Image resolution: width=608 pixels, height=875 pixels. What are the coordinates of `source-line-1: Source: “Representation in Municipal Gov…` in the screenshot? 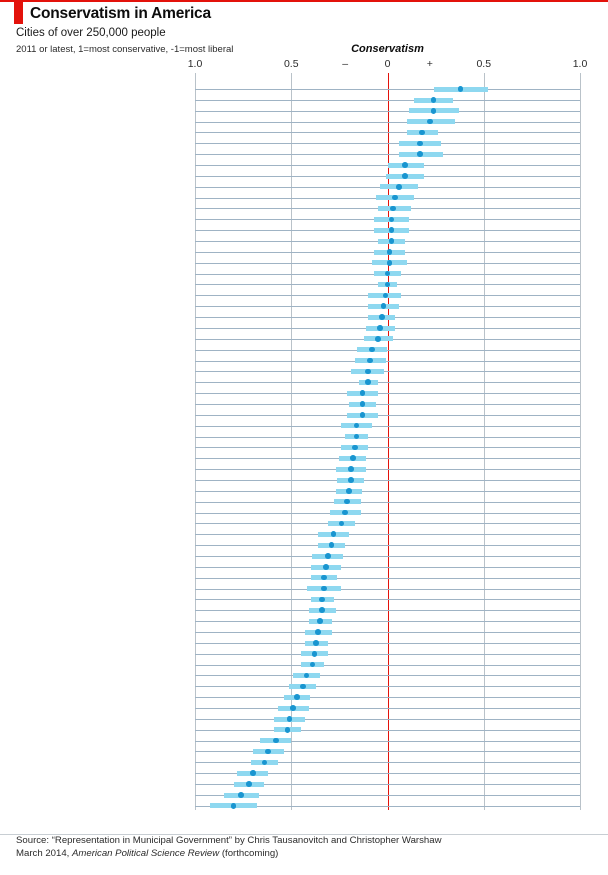 It's located at (229, 841).